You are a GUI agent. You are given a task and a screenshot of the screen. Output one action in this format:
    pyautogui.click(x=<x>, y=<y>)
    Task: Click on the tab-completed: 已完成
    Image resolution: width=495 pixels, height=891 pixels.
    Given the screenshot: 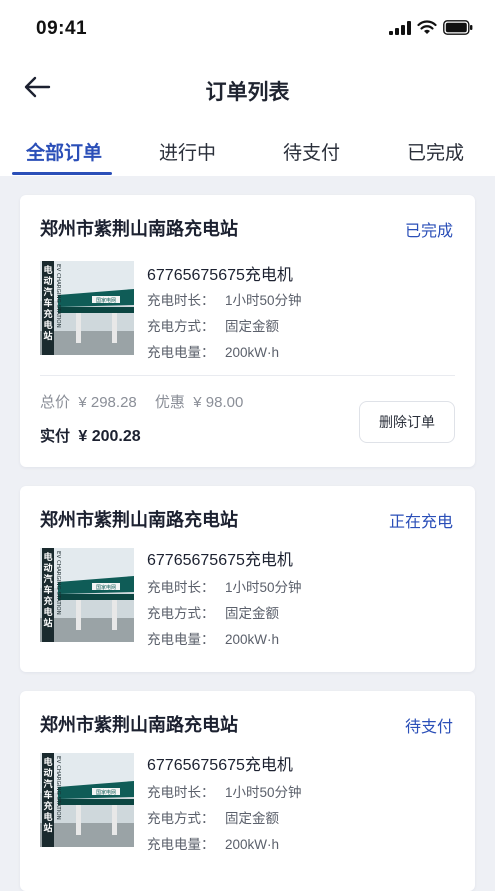 What is the action you would take?
    pyautogui.click(x=435, y=151)
    